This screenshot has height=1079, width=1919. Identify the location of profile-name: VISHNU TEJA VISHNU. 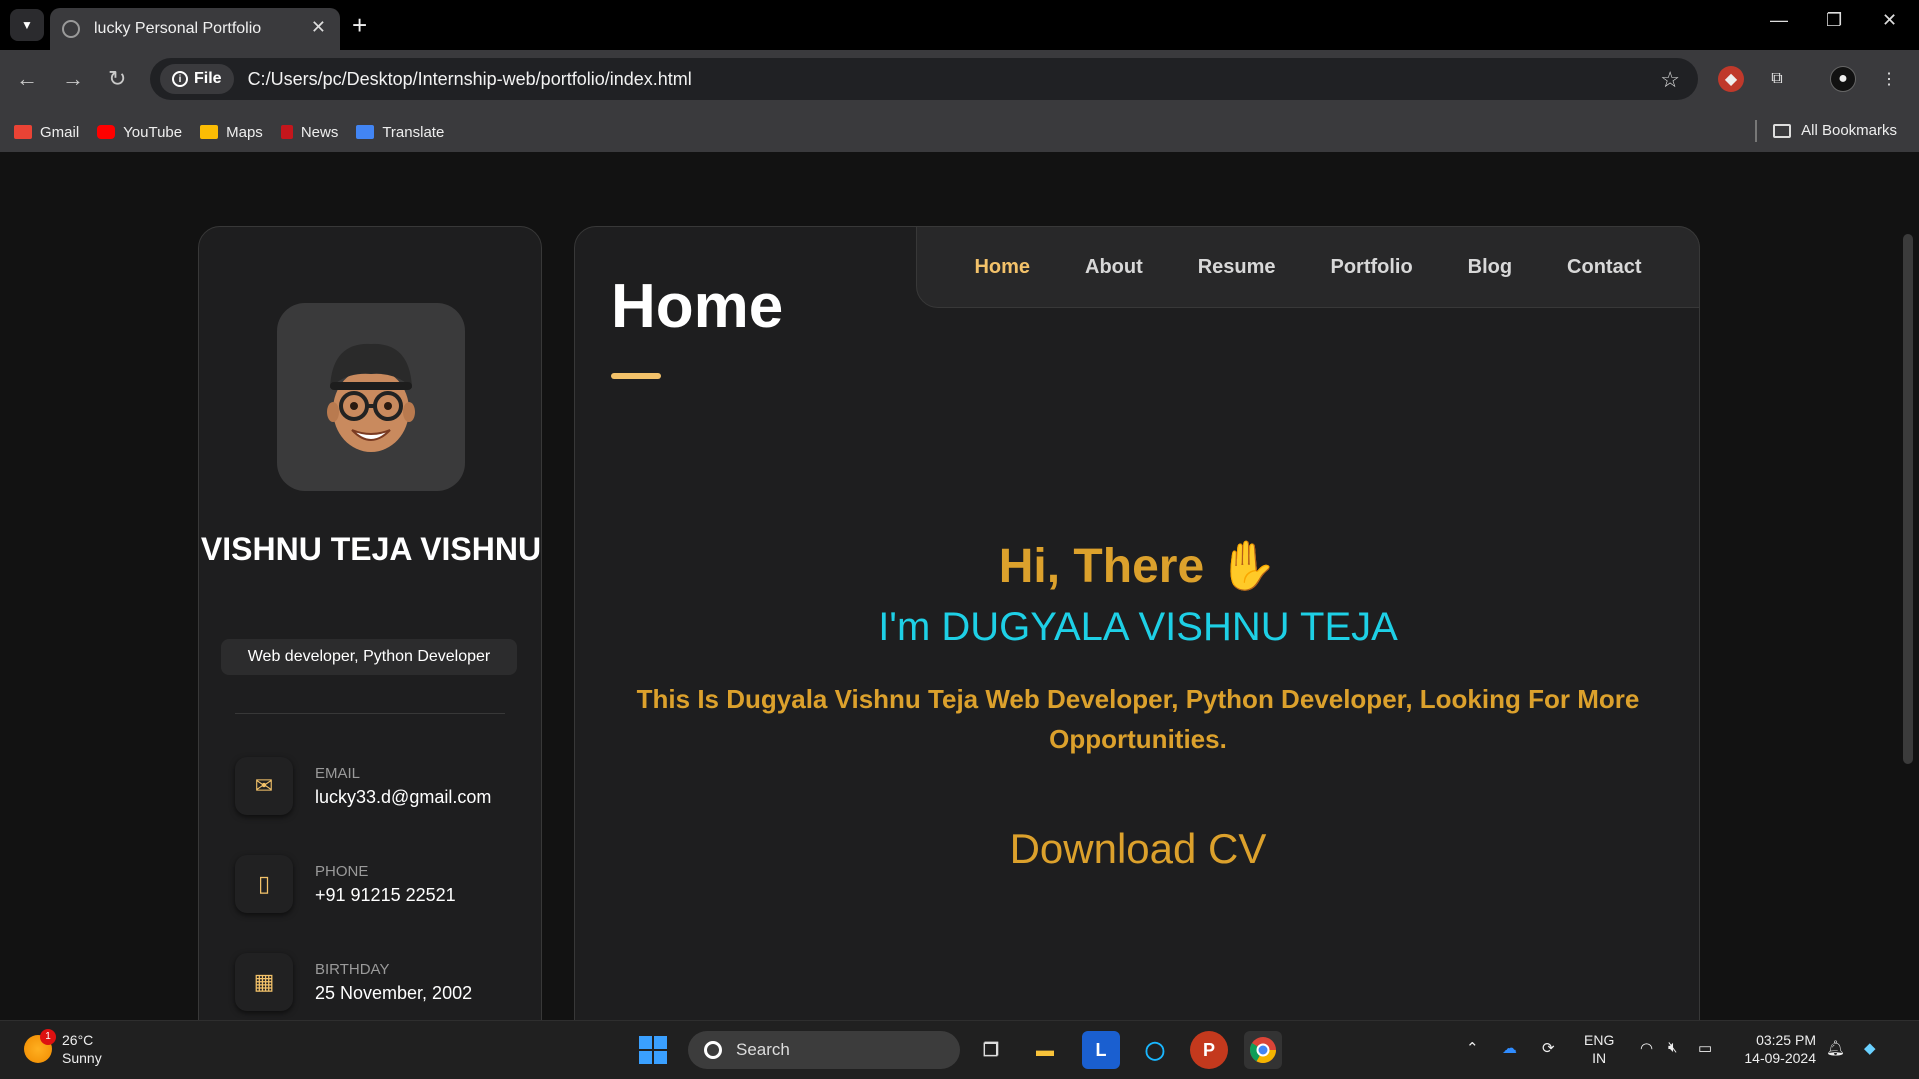
(371, 549).